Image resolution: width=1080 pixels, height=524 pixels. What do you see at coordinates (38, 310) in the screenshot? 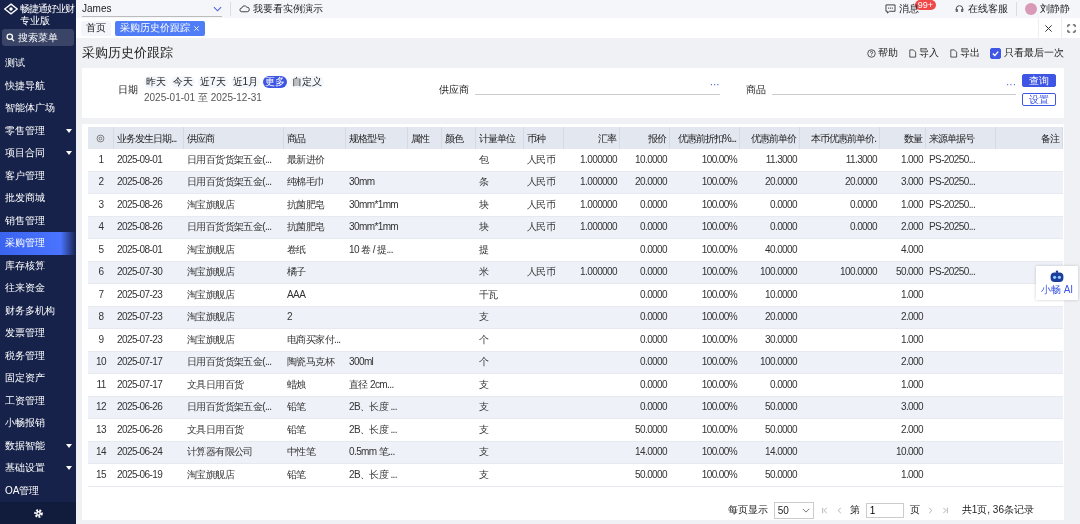
I see `sidebar-item: 财务多机构` at bounding box center [38, 310].